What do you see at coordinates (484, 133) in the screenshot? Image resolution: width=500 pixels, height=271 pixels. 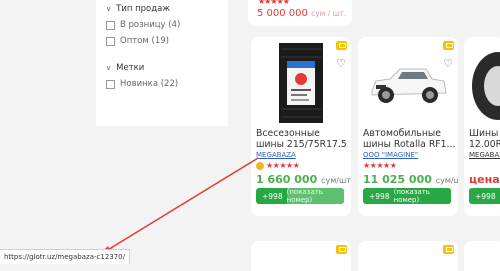 I see `title-line: Шины` at bounding box center [484, 133].